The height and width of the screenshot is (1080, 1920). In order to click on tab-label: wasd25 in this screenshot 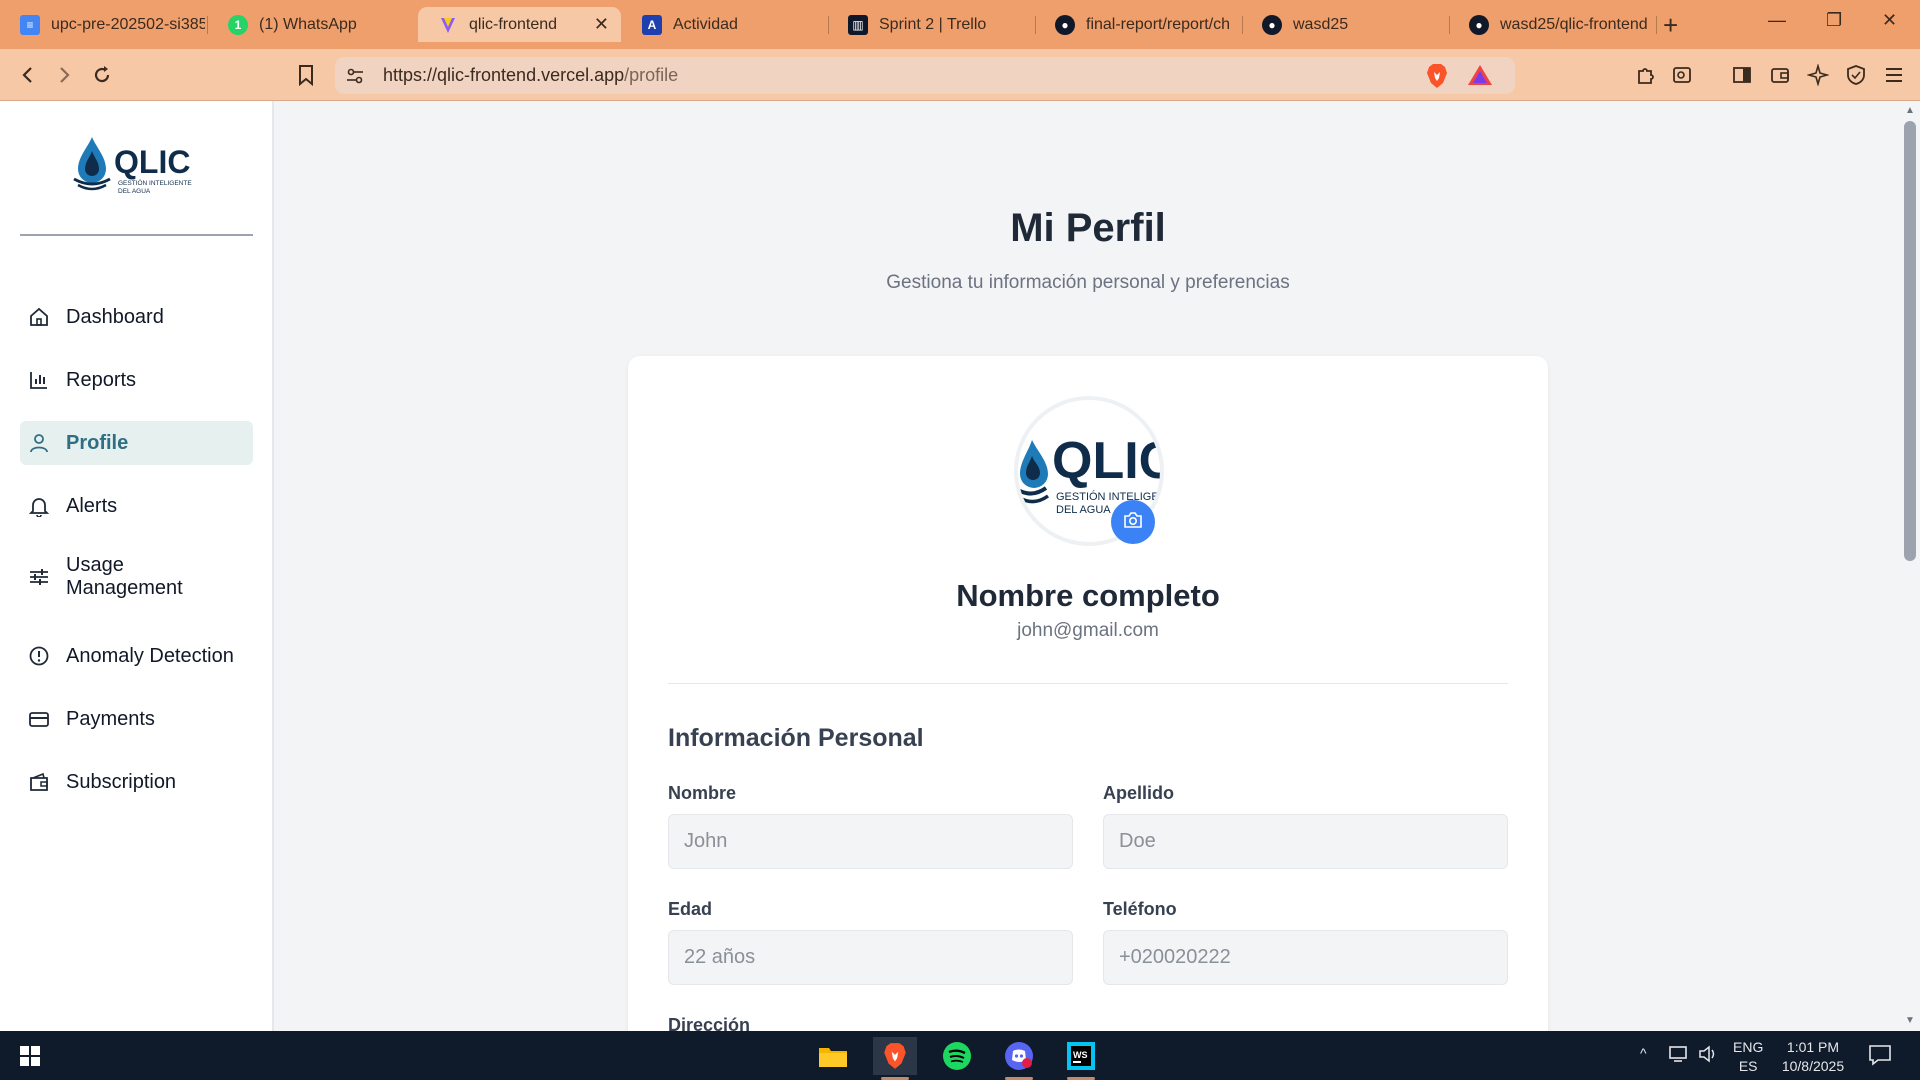, I will do `click(1321, 24)`.